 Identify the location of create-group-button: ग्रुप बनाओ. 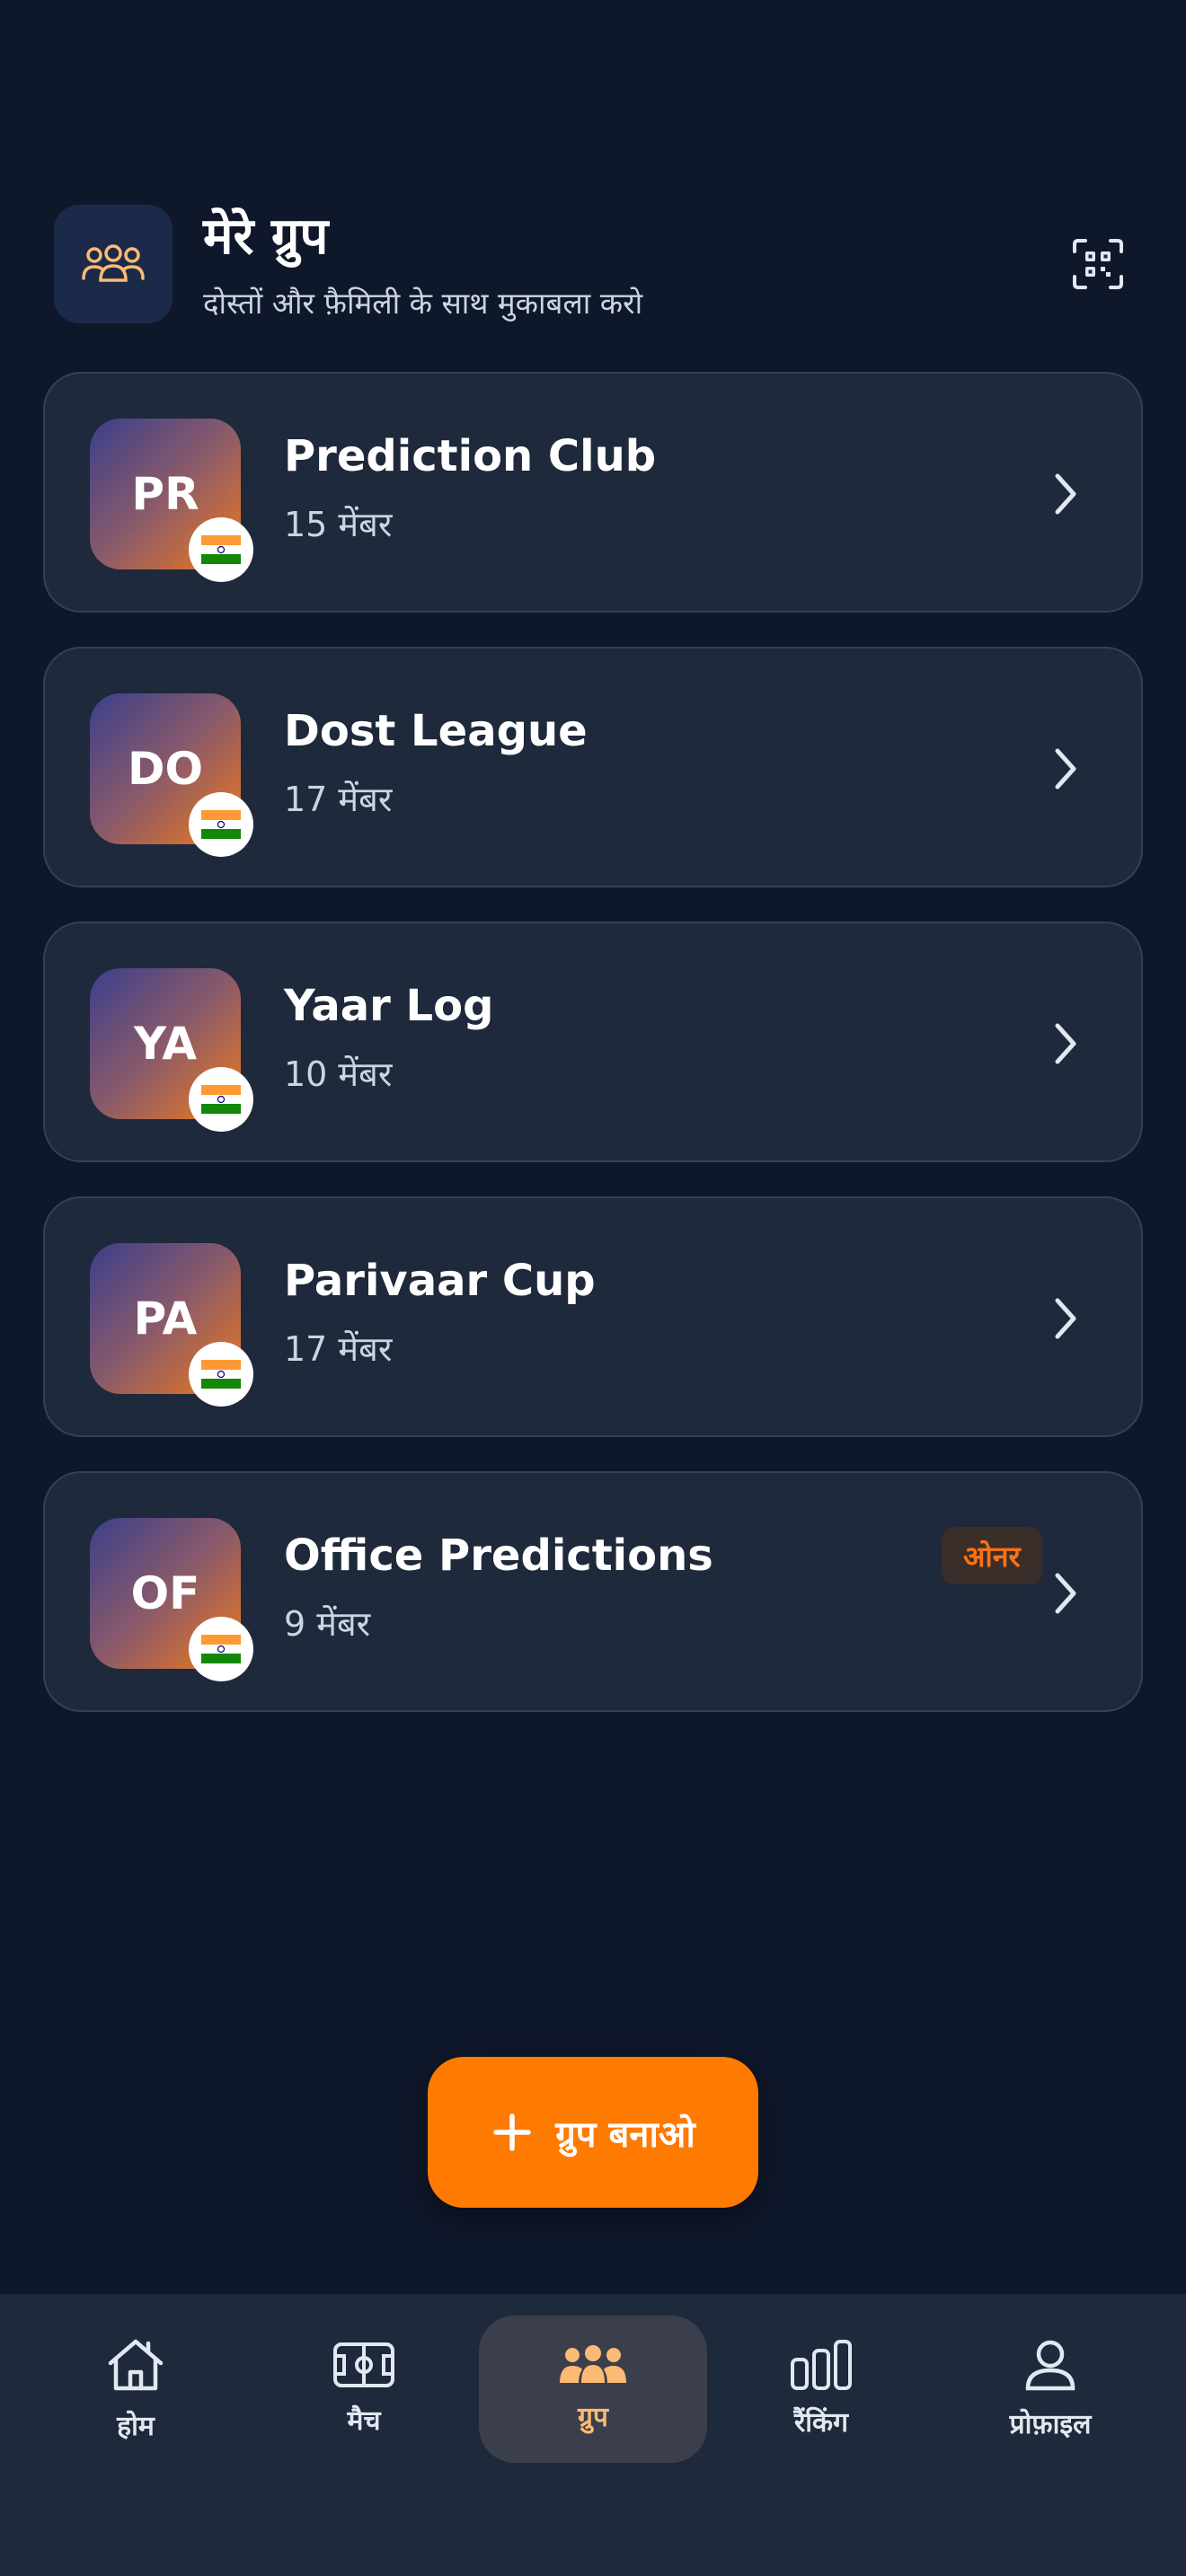
(593, 2132).